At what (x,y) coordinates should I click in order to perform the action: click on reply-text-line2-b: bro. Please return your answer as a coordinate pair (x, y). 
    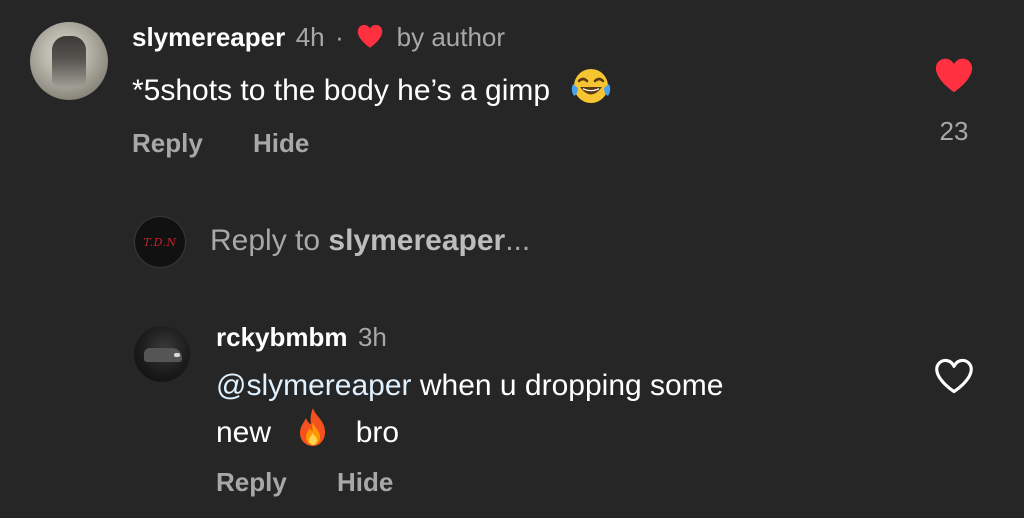
    Looking at the image, I should click on (373, 432).